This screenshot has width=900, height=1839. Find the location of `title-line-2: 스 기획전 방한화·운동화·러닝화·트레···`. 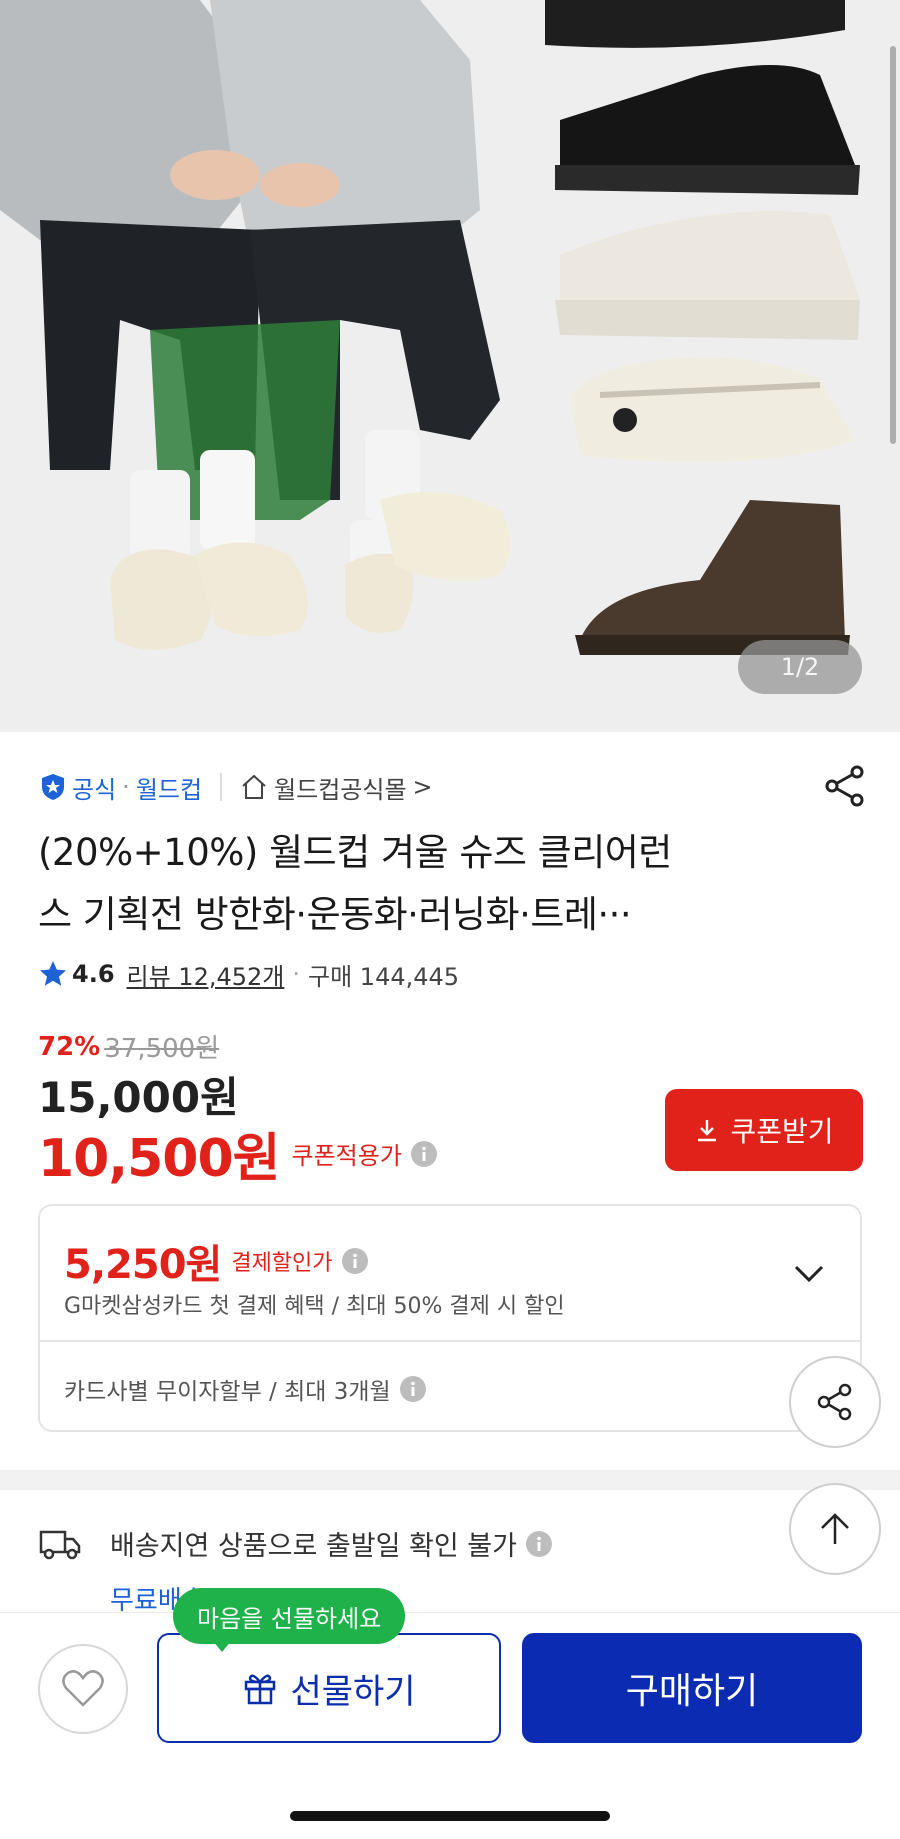

title-line-2: 스 기획전 방한화·운동화·러닝화·트레··· is located at coordinates (335, 914).